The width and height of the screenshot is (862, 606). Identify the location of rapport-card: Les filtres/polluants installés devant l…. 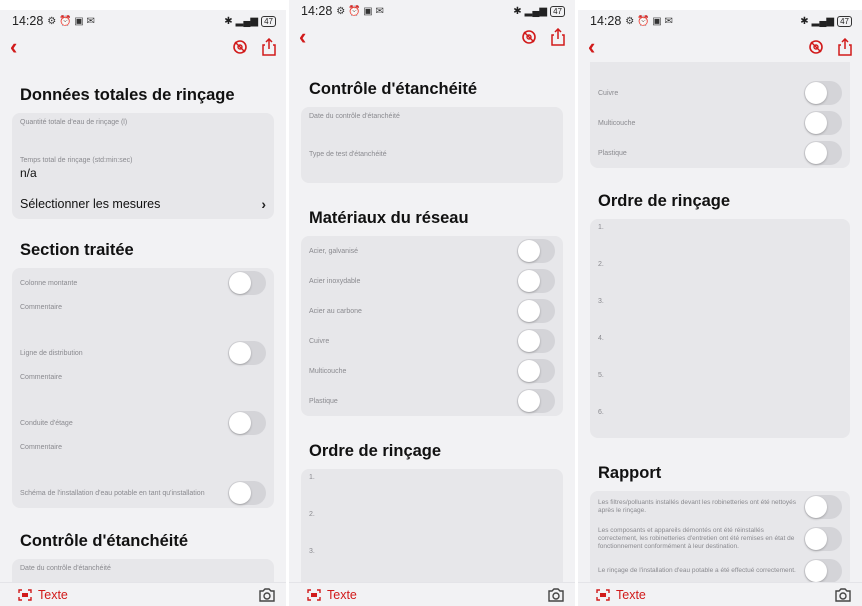
(720, 536).